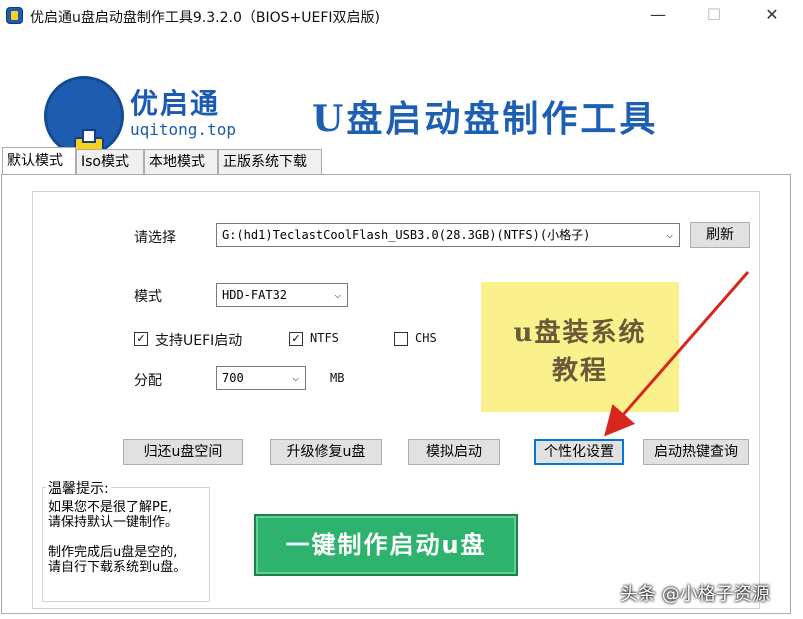 This screenshot has width=803, height=619. I want to click on usb-connector-shape, so click(89, 136).